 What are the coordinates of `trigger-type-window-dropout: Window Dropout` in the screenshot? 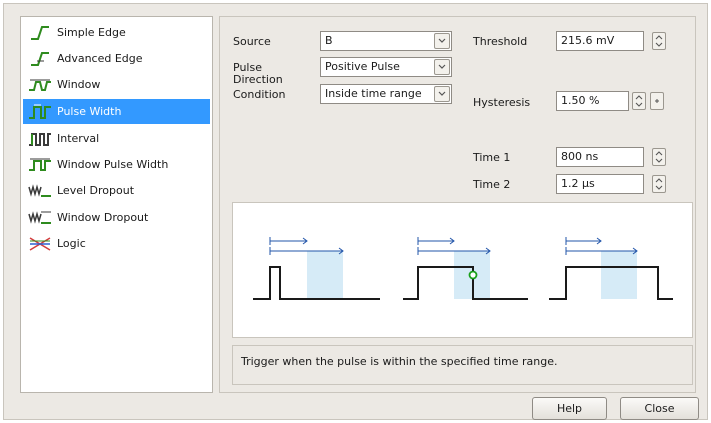 It's located at (116, 217).